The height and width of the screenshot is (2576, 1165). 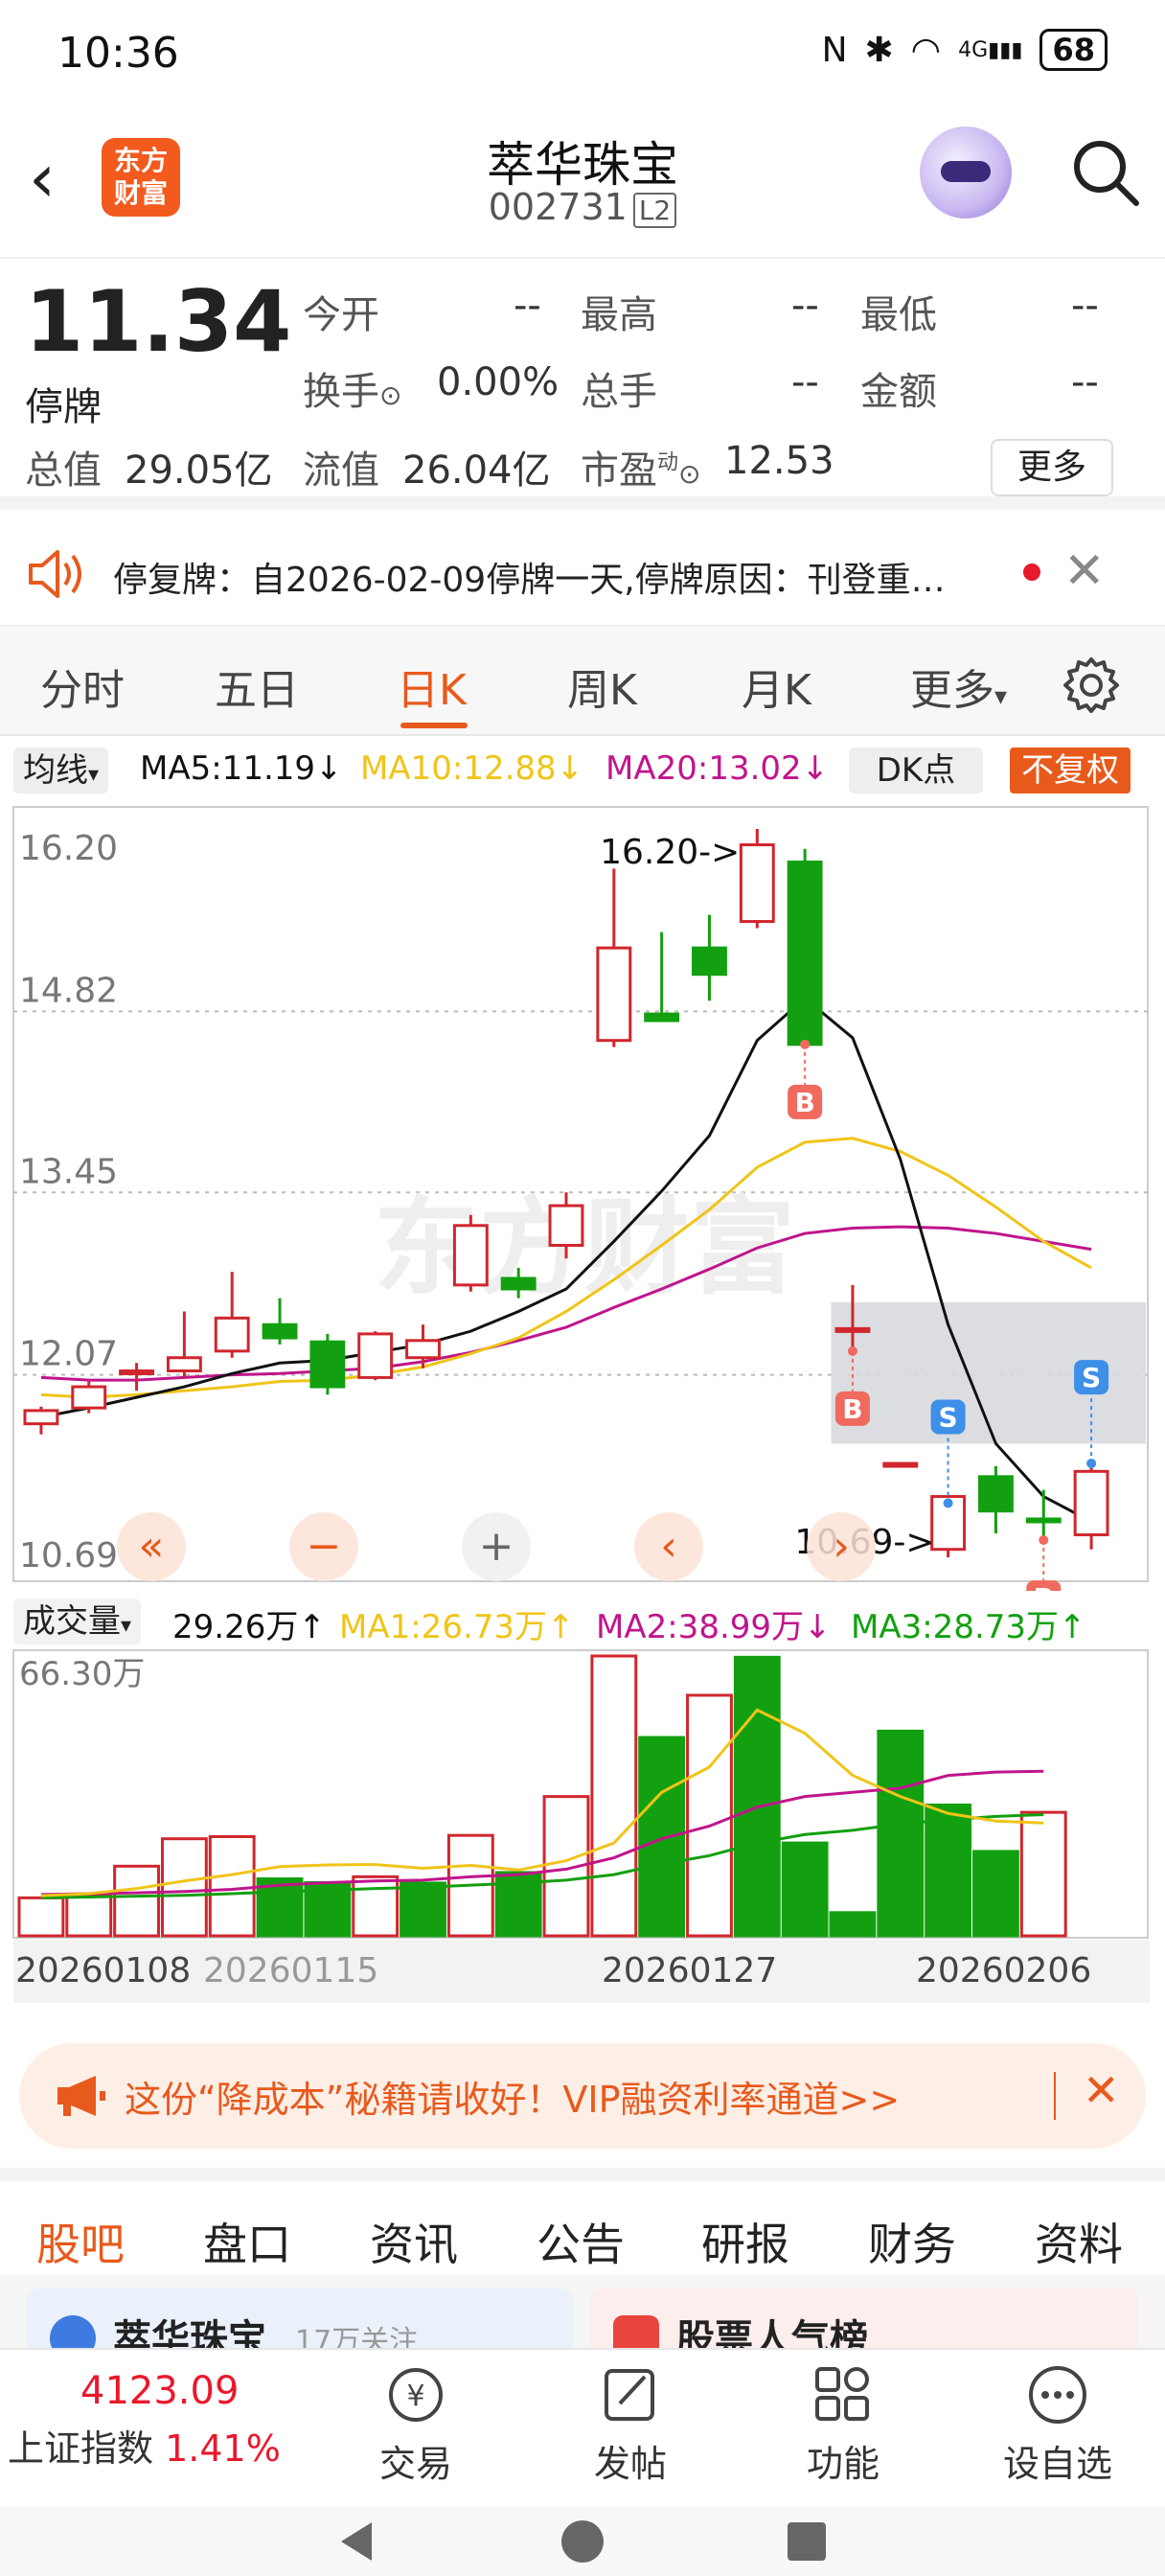 What do you see at coordinates (68, 1171) in the screenshot?
I see `y-tick-label: 13.45` at bounding box center [68, 1171].